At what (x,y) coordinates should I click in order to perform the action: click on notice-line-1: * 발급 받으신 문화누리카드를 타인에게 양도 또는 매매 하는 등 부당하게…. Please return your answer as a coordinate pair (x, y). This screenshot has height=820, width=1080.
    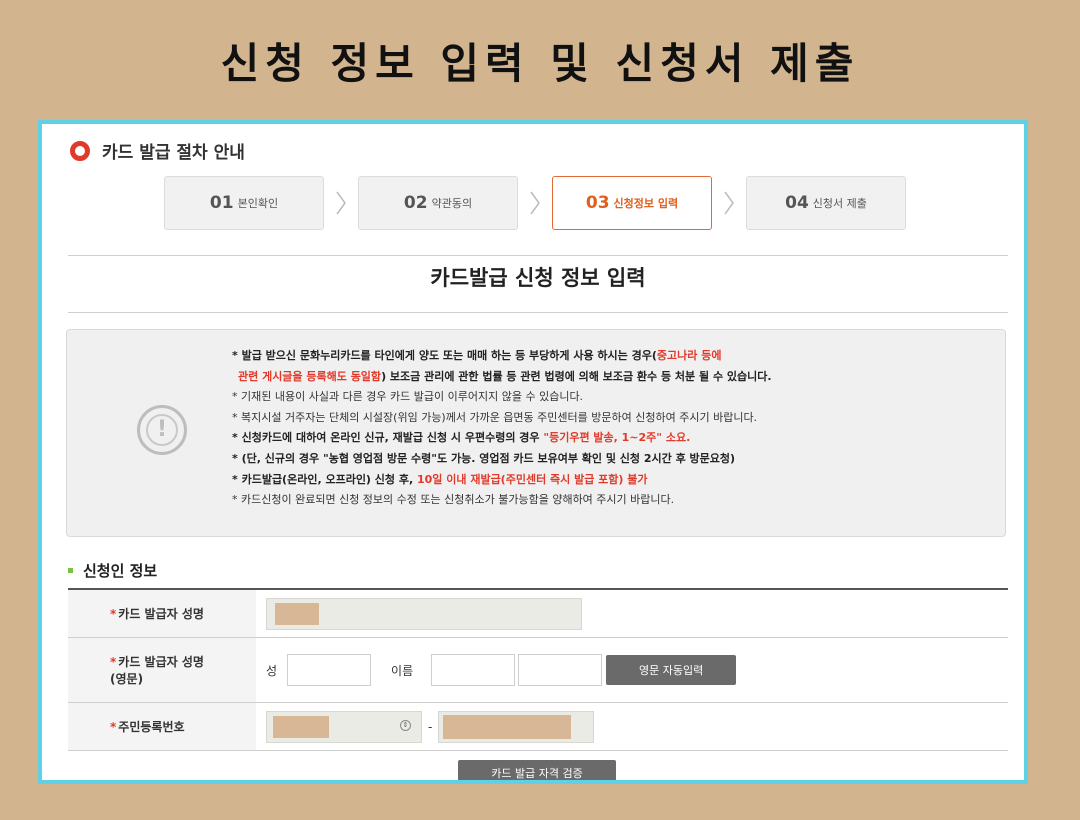
    Looking at the image, I should click on (477, 355).